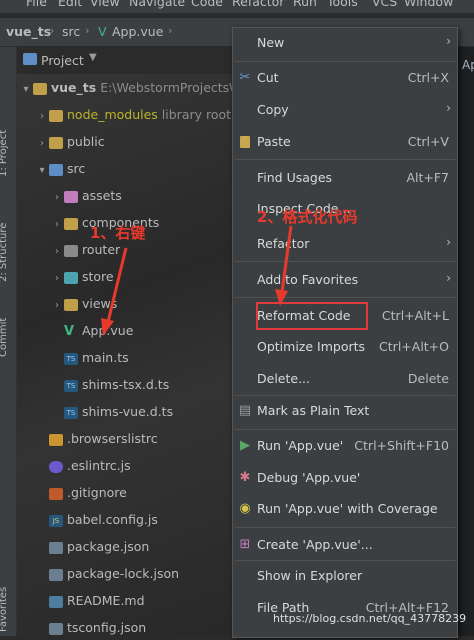 This screenshot has width=474, height=640. I want to click on menu-item-add-to-favorites: Add to Favorites ›, so click(345, 280).